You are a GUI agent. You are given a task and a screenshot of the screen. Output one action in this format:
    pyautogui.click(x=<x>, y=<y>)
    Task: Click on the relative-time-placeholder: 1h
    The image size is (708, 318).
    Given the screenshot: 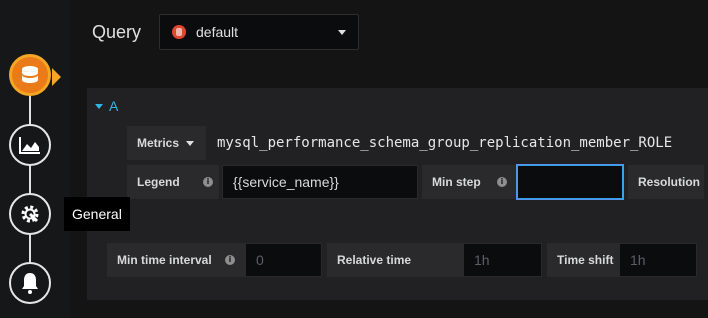 What is the action you would take?
    pyautogui.click(x=482, y=260)
    